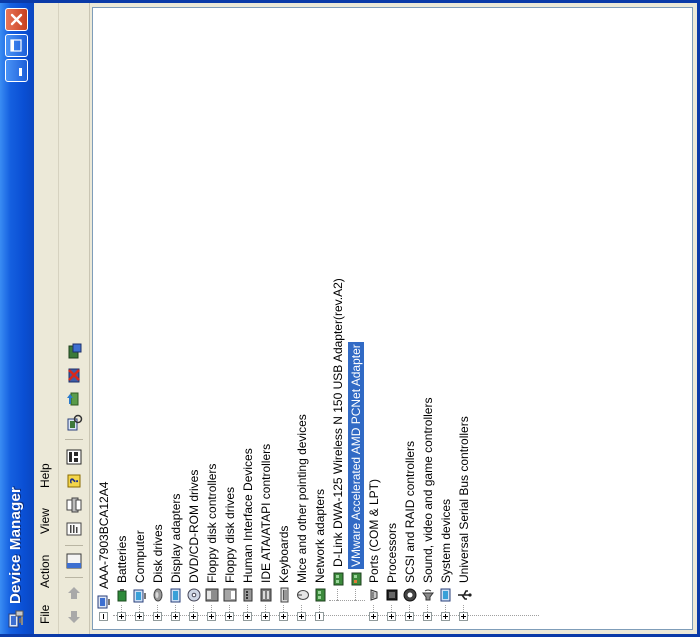 Image resolution: width=700 pixels, height=637 pixels. I want to click on floppy-controller-icon, so click(212, 595).